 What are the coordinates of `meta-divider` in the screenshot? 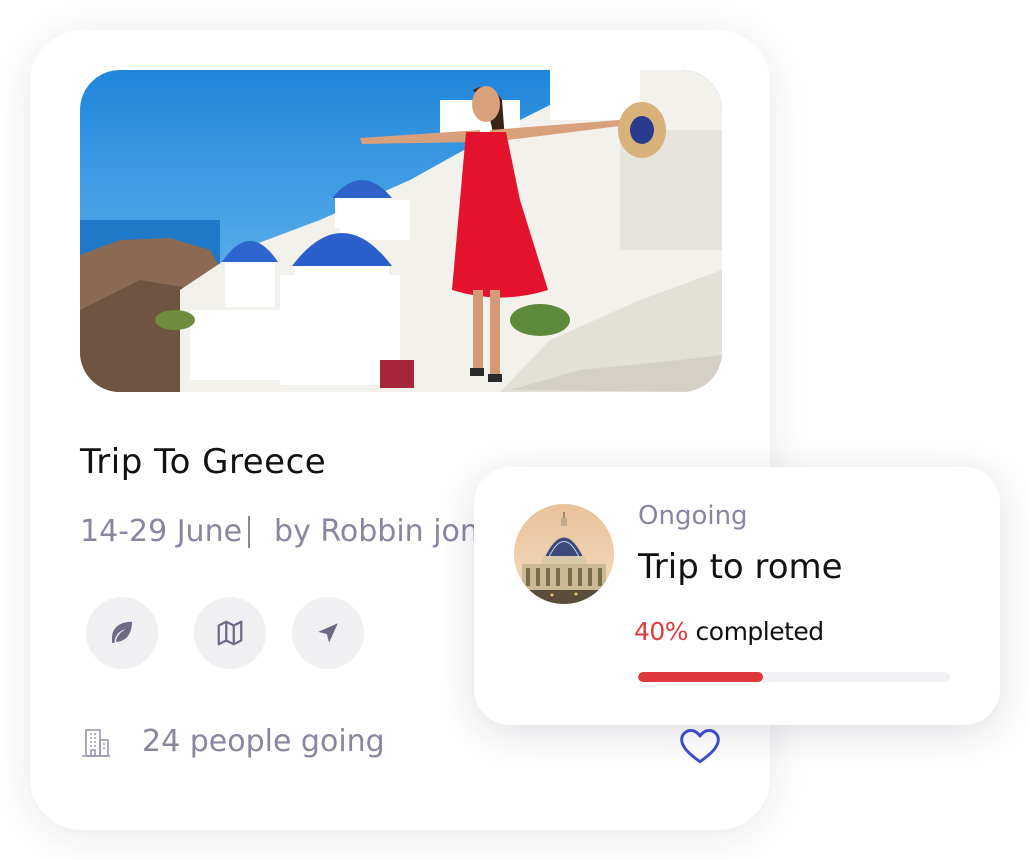 It's located at (249, 531).